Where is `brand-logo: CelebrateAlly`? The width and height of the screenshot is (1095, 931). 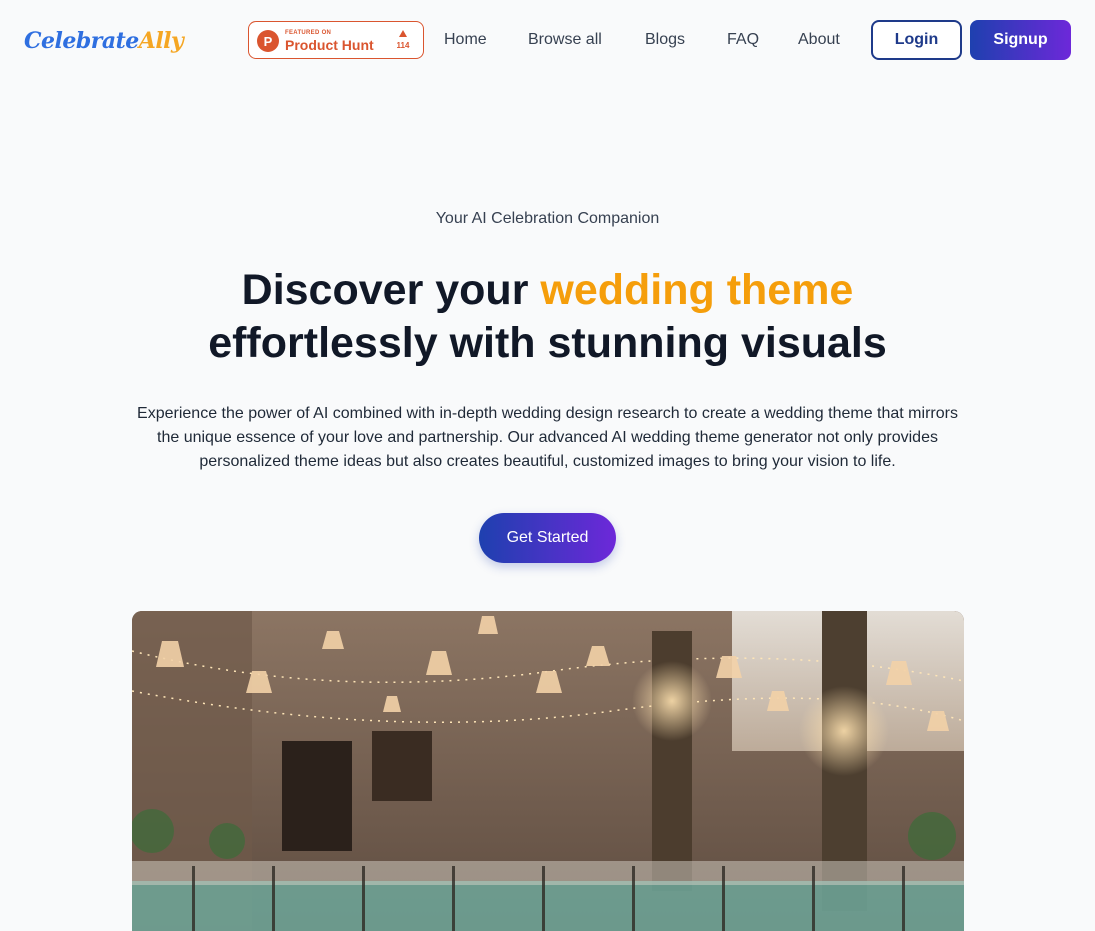 brand-logo: CelebrateAlly is located at coordinates (104, 41).